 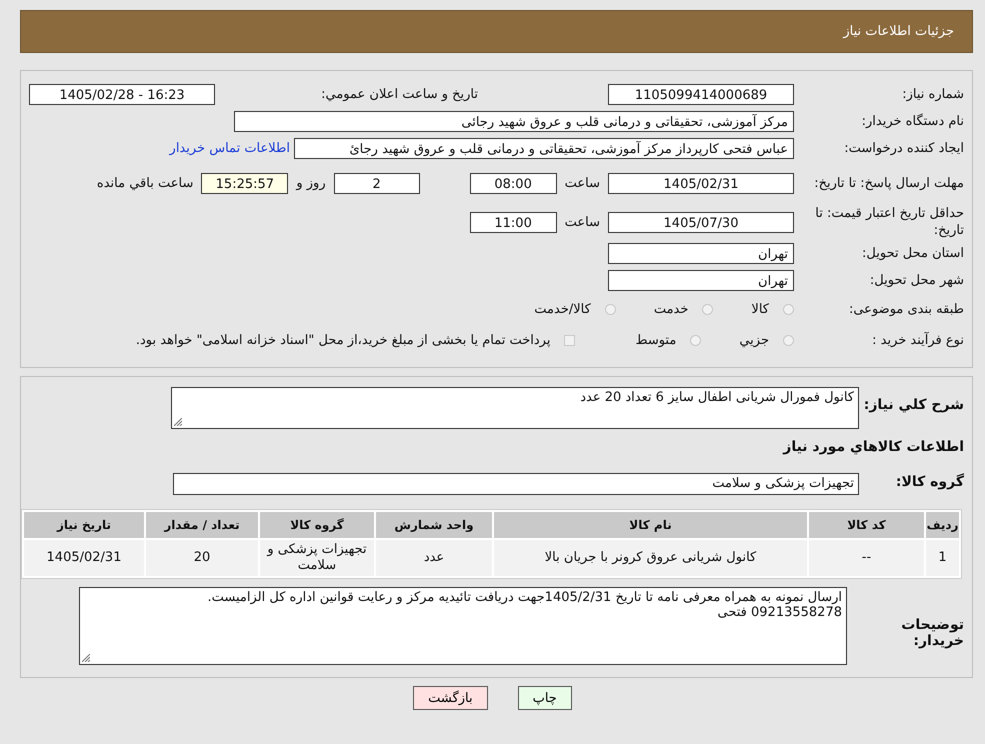 What do you see at coordinates (760, 309) in the screenshot?
I see `option-label: کالا` at bounding box center [760, 309].